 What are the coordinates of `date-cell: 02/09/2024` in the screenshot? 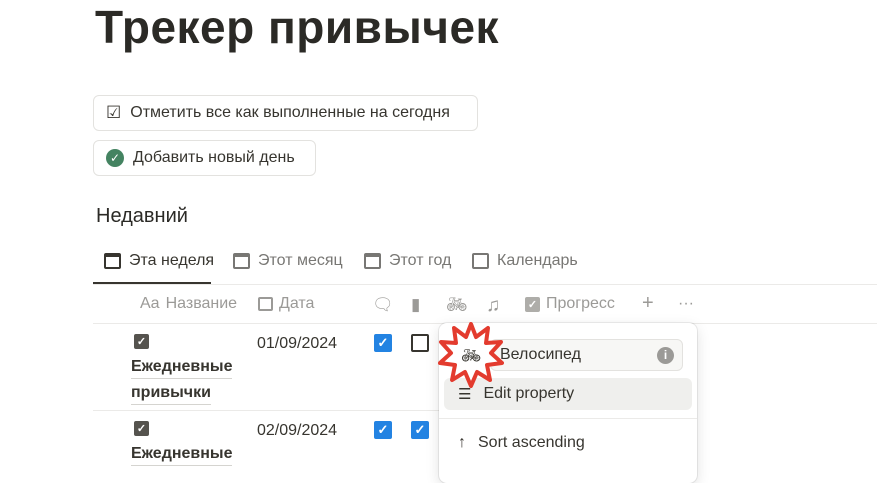 It's located at (297, 430).